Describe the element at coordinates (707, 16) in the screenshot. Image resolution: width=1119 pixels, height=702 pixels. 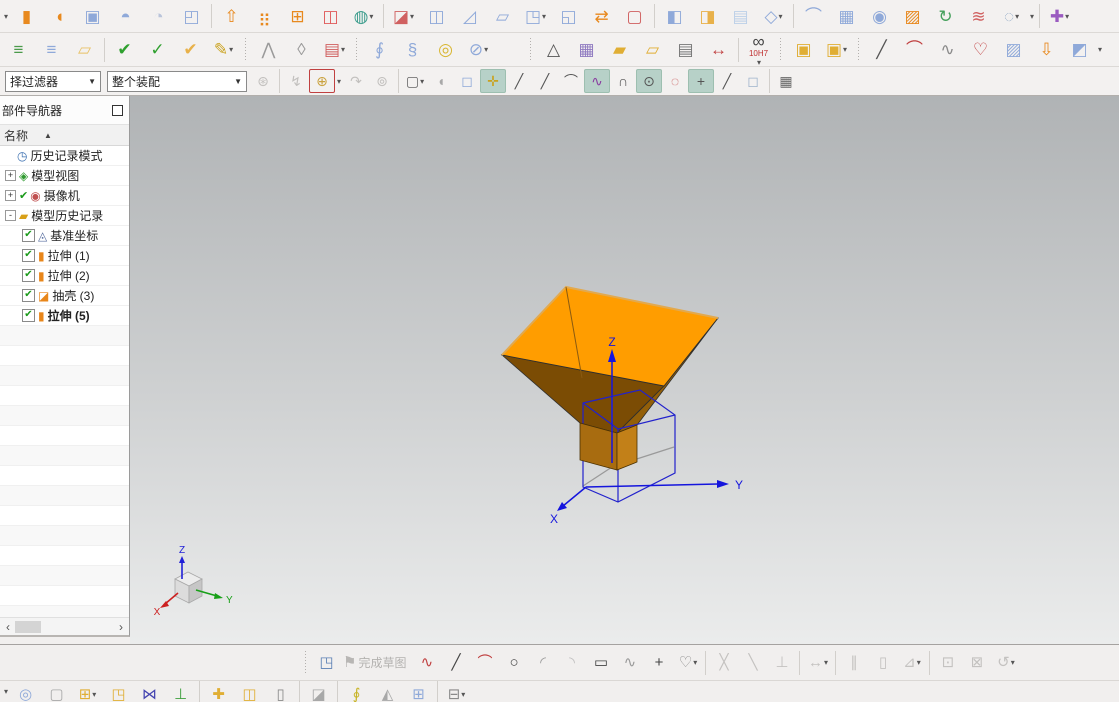
I see `thicken-button: ◨` at that location.